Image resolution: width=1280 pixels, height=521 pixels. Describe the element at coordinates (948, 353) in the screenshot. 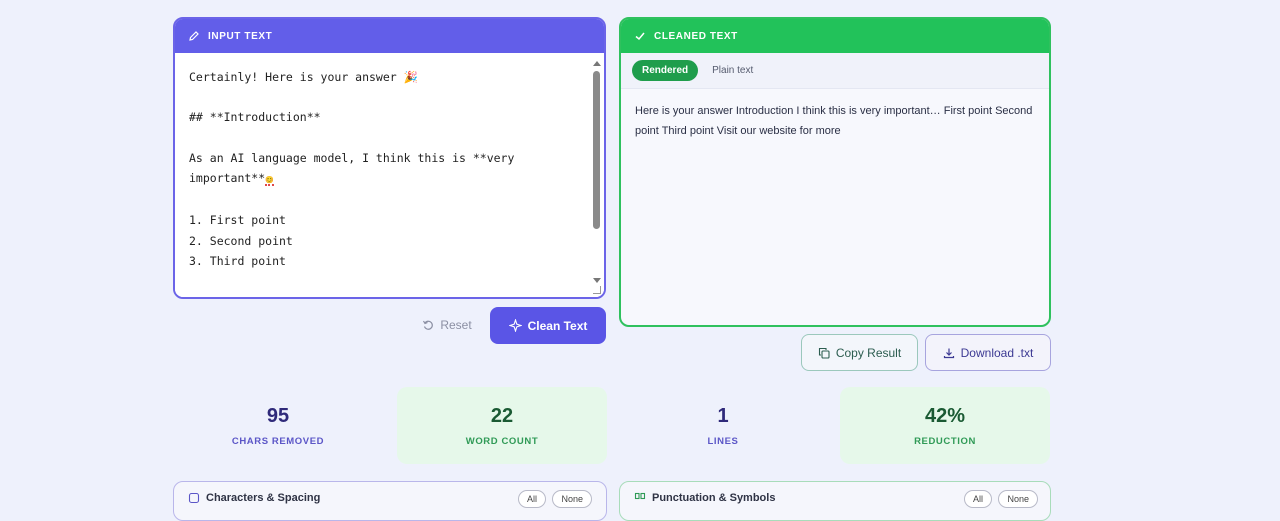

I see `download-icon` at that location.